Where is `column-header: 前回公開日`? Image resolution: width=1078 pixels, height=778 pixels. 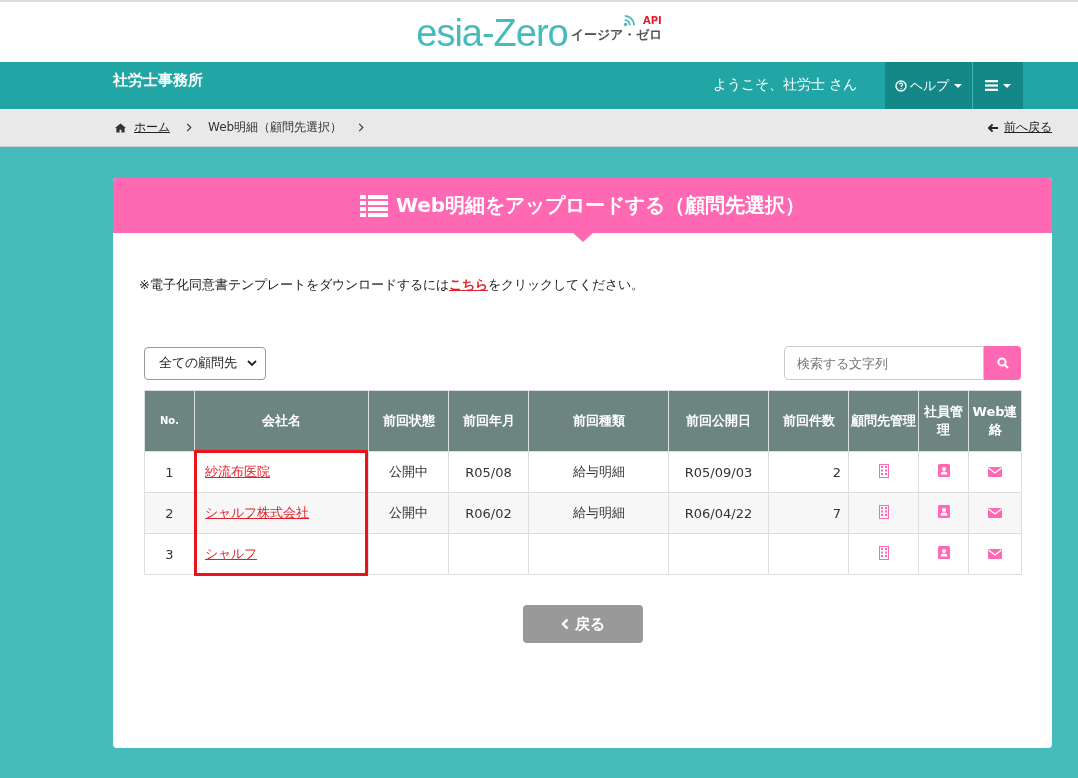
column-header: 前回公開日 is located at coordinates (718, 421).